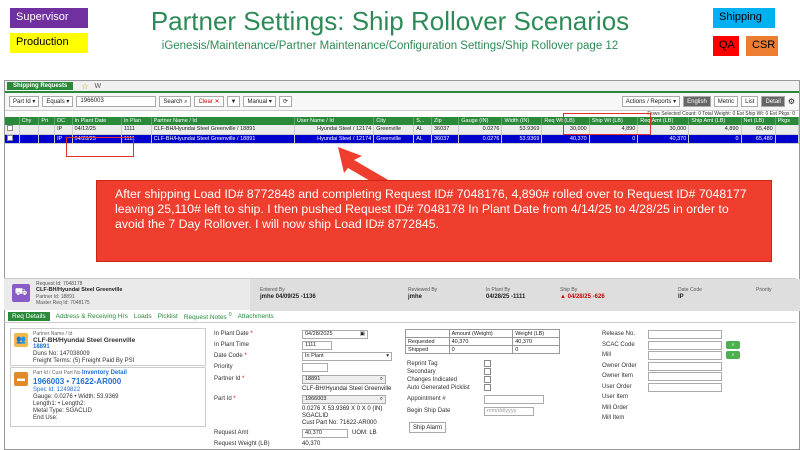 The height and width of the screenshot is (450, 800). I want to click on people-icon: 👥, so click(21, 340).